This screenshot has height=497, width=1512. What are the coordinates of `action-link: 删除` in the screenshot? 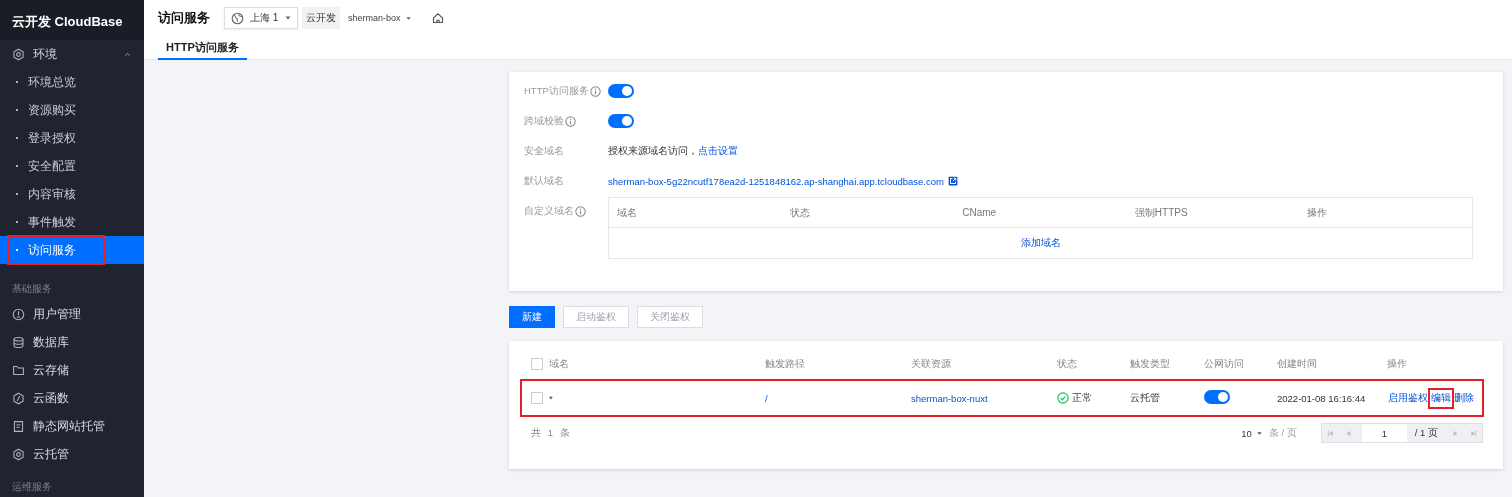 It's located at (1464, 398).